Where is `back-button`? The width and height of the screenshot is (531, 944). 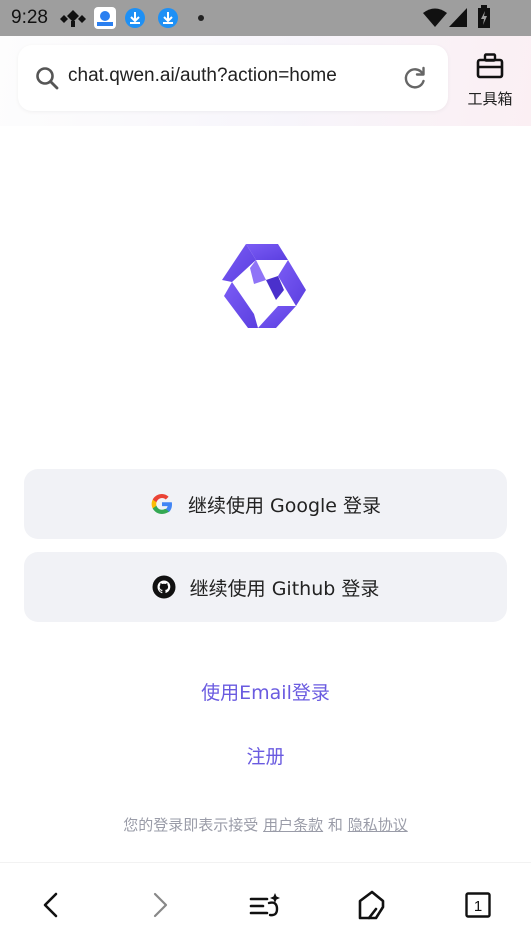 back-button is located at coordinates (51, 905).